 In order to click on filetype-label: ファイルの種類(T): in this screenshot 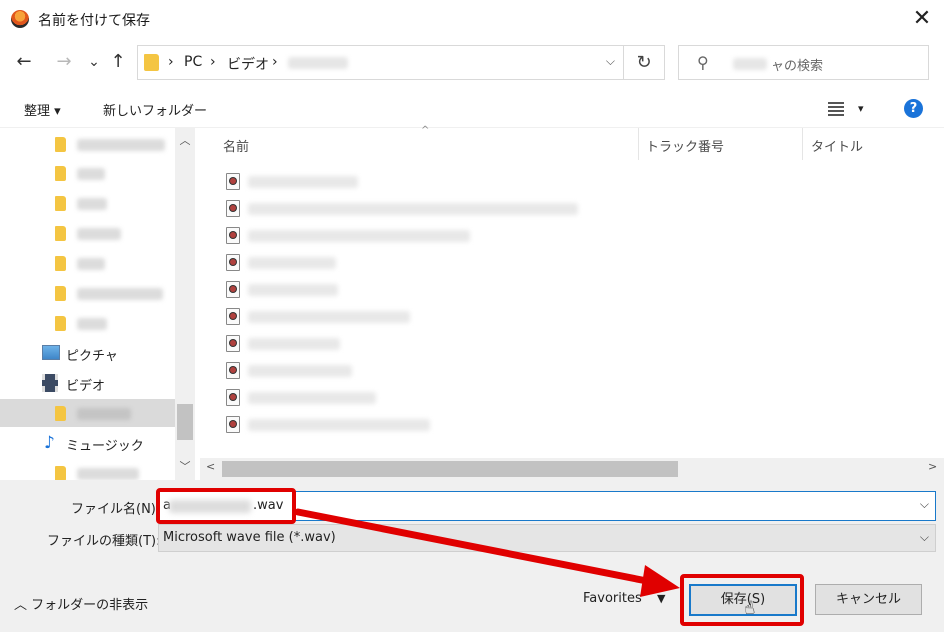, I will do `click(104, 541)`.